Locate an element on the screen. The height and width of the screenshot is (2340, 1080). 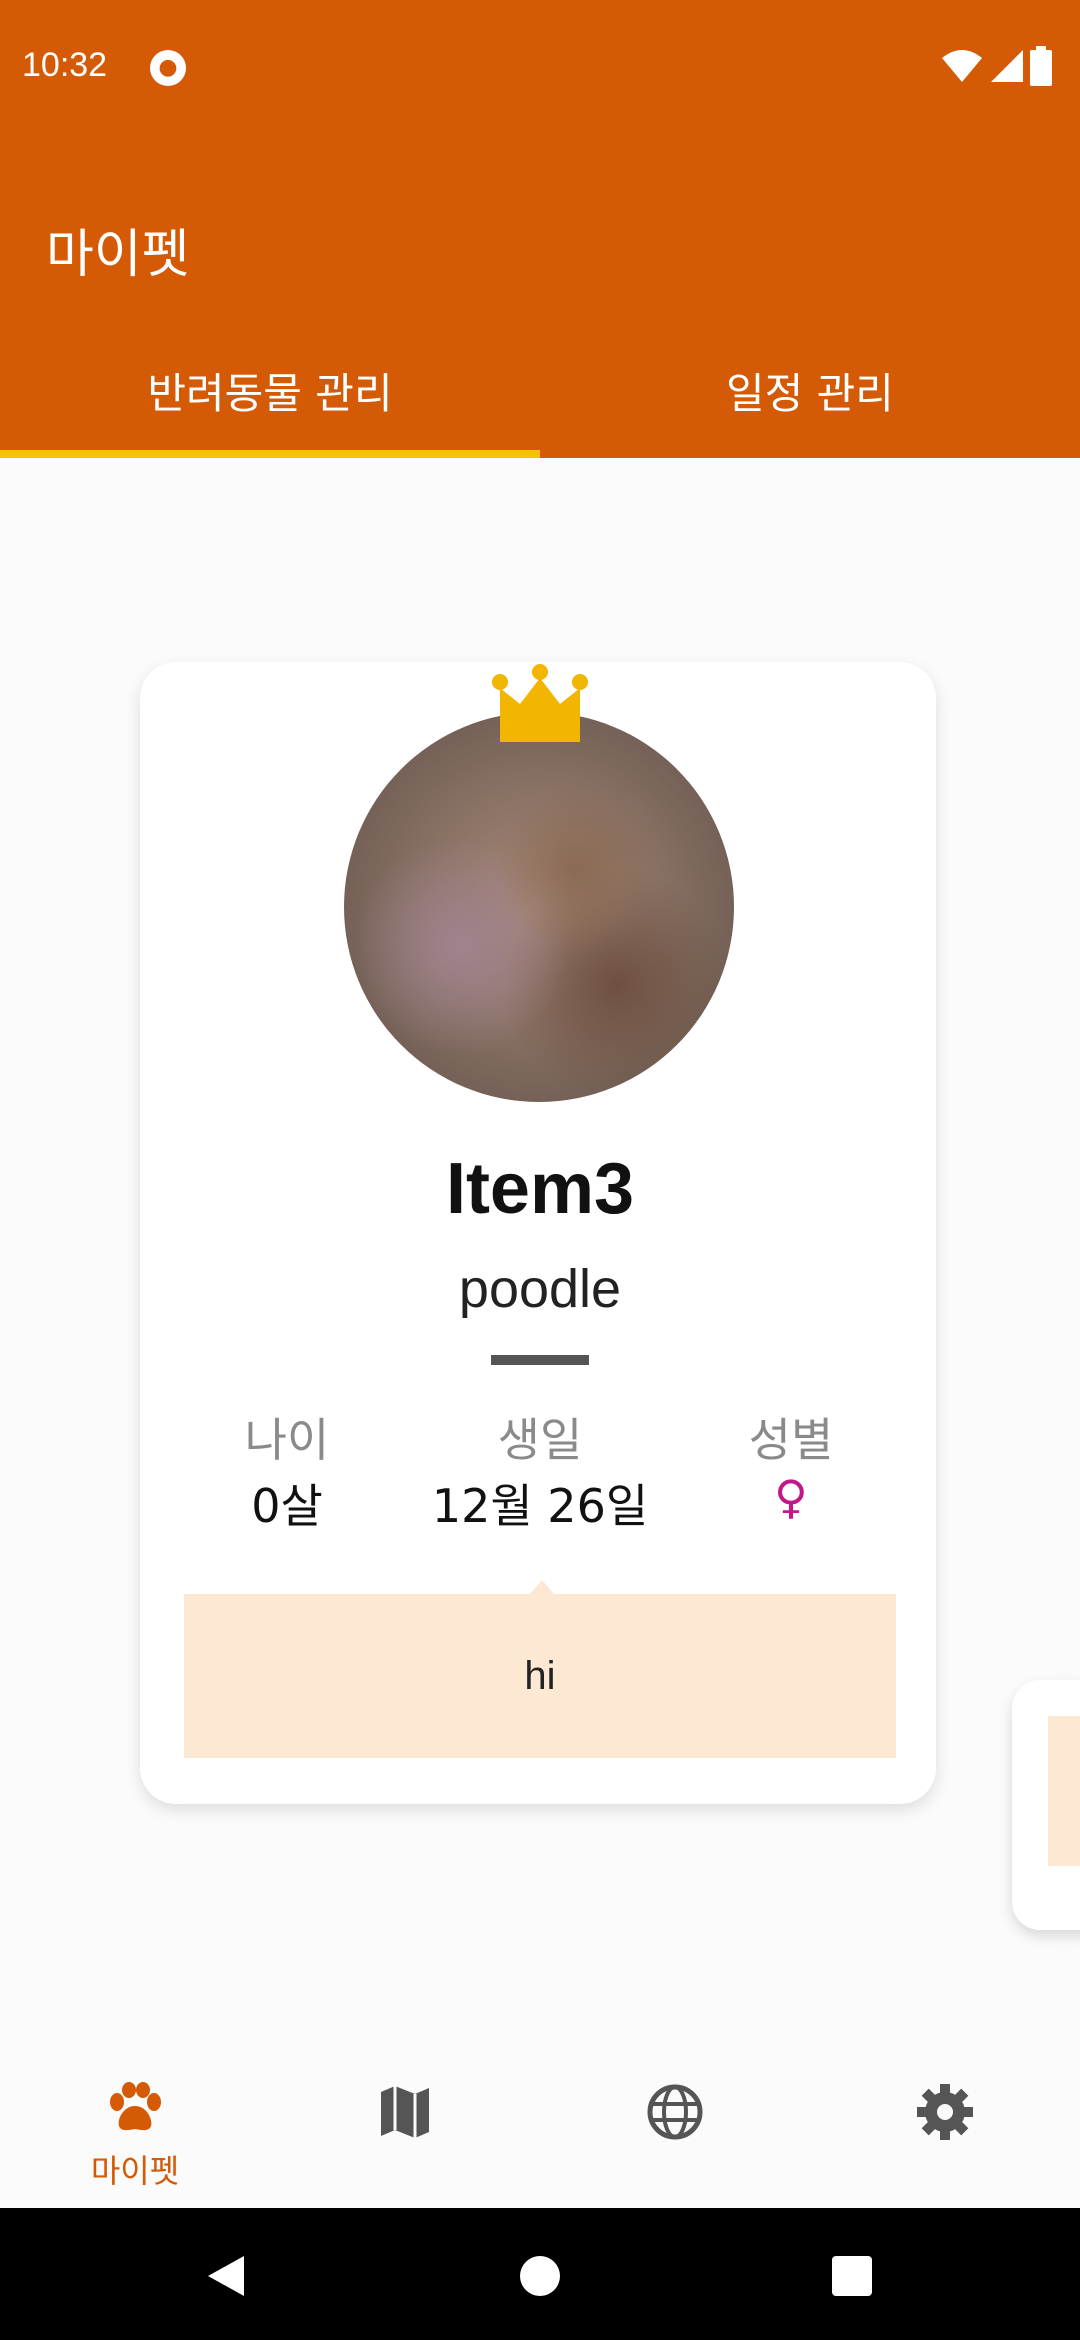
tab-pet-management: 반려동물 관리 is located at coordinates (270, 404).